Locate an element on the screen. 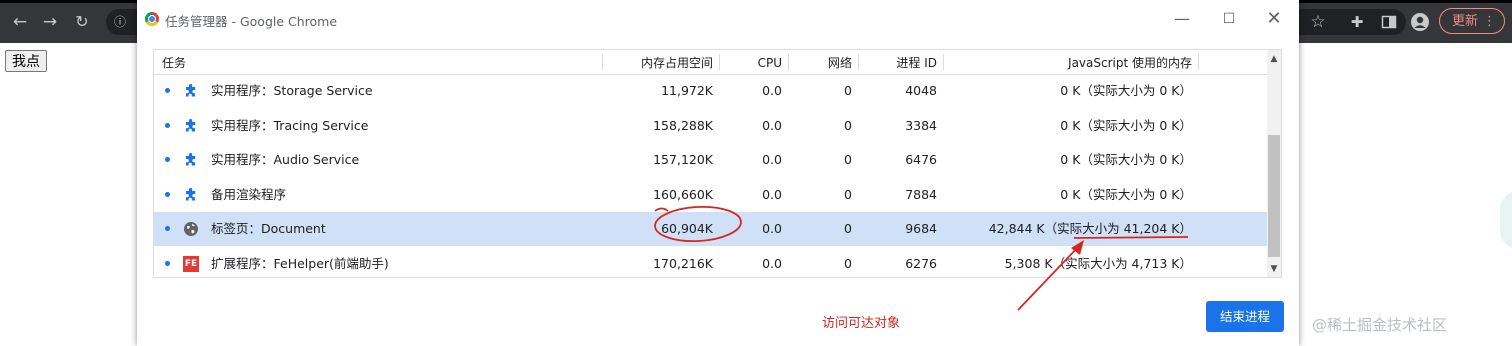 The height and width of the screenshot is (346, 1512). cell-task: 实用程序：Tracing Service is located at coordinates (290, 125).